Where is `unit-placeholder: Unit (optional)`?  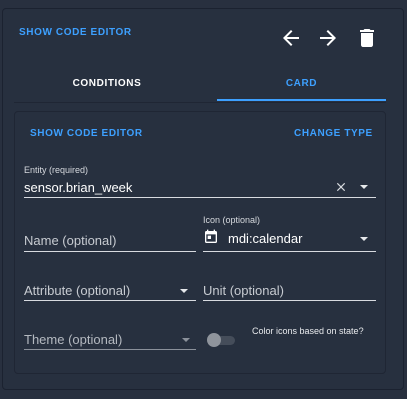
unit-placeholder: Unit (optional) is located at coordinates (243, 290).